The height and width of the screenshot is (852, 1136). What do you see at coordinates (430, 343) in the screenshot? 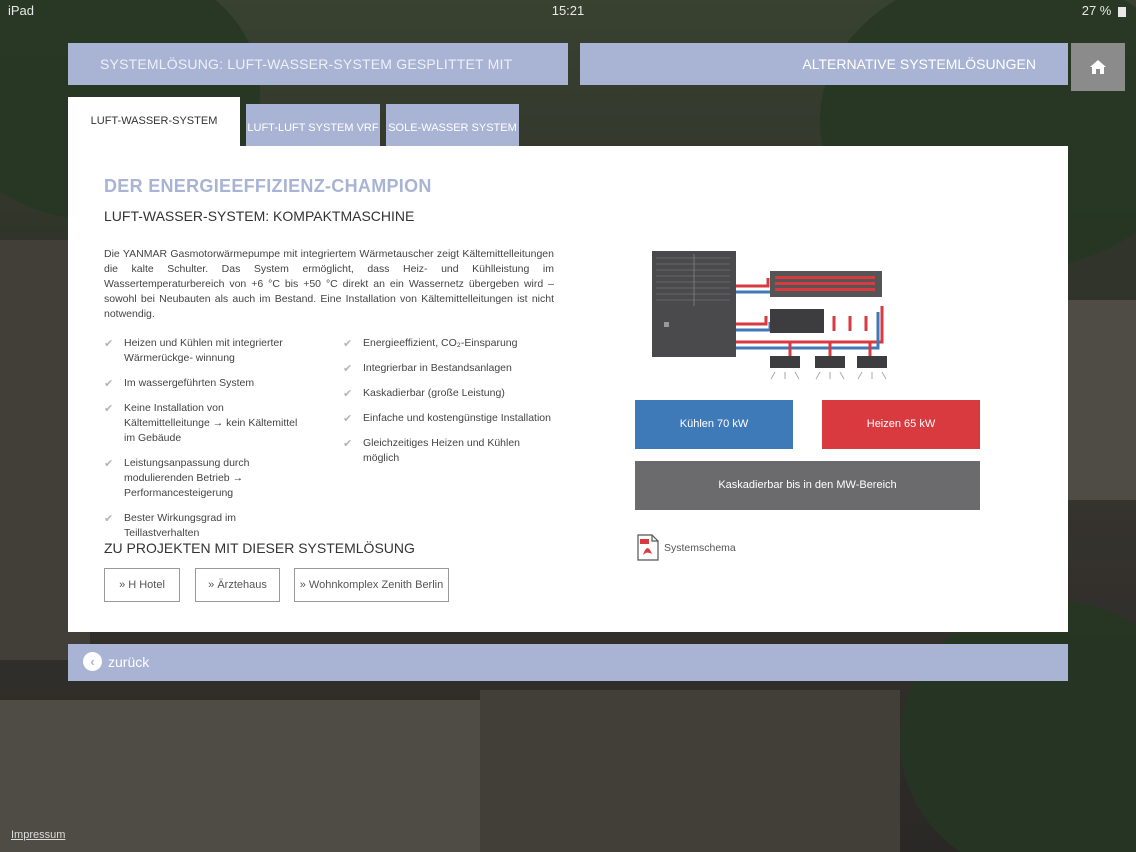
I see `feature-item: ✔ Energieeffizient, CO₂-Einsparung` at bounding box center [430, 343].